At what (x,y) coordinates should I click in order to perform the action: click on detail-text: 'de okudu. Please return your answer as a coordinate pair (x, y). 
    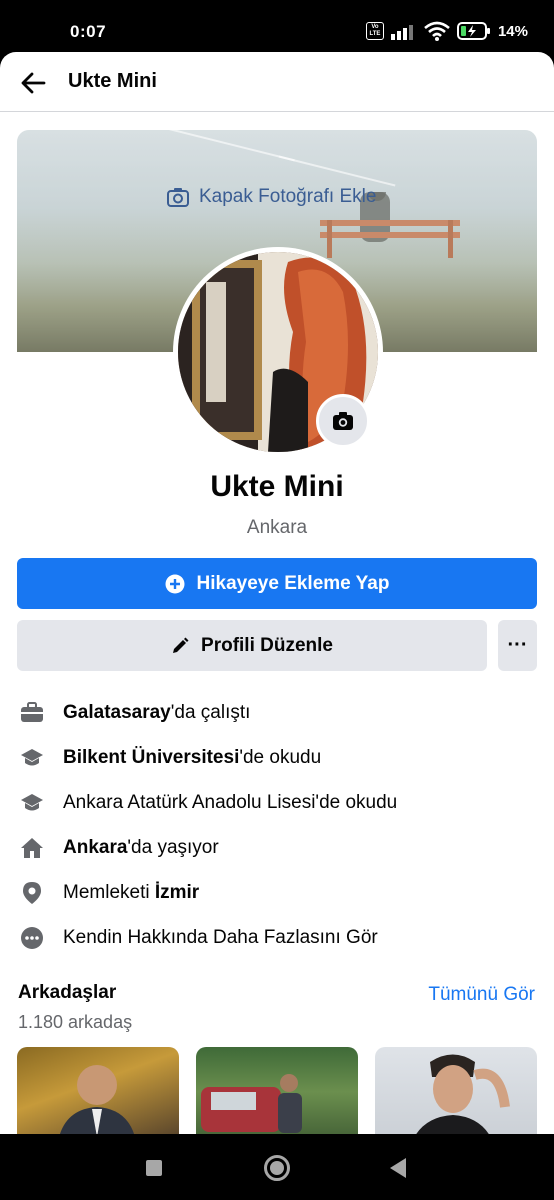
    Looking at the image, I should click on (280, 757).